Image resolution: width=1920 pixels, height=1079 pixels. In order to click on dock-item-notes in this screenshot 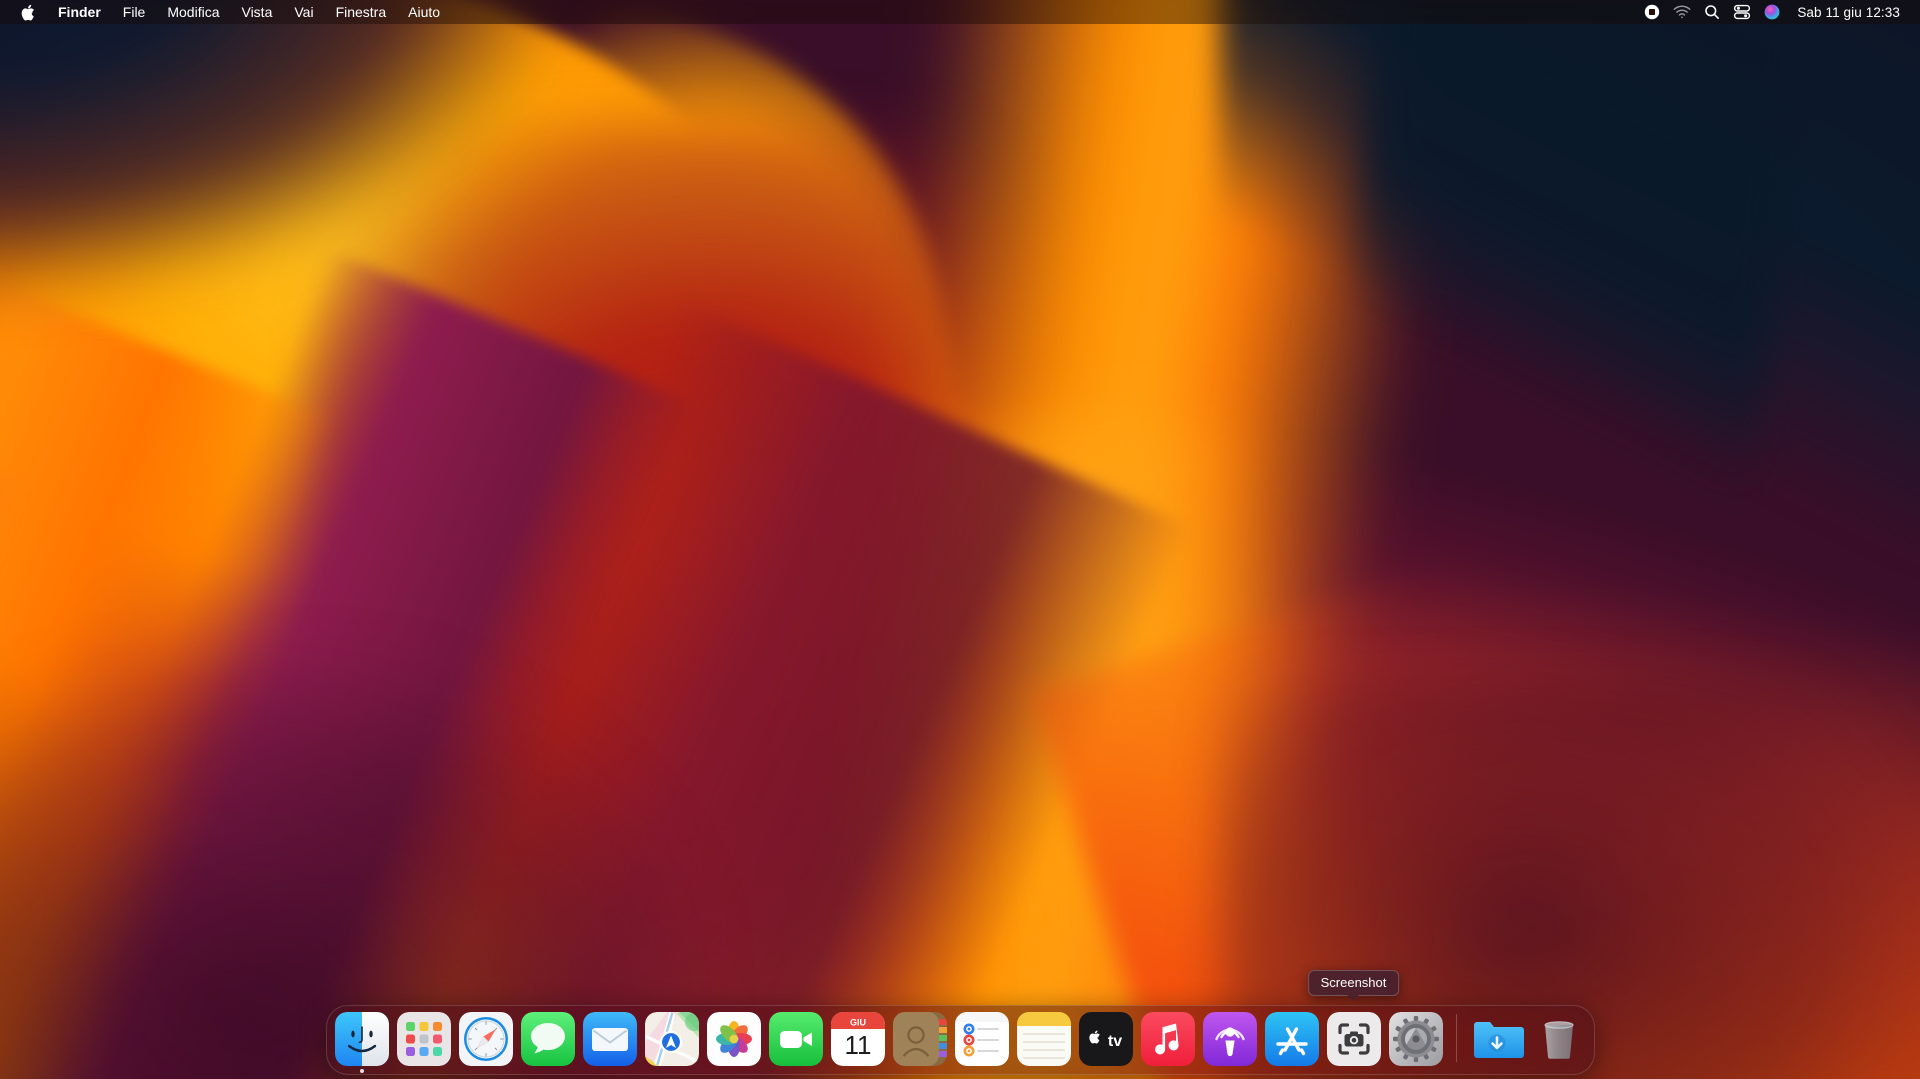, I will do `click(1043, 1039)`.